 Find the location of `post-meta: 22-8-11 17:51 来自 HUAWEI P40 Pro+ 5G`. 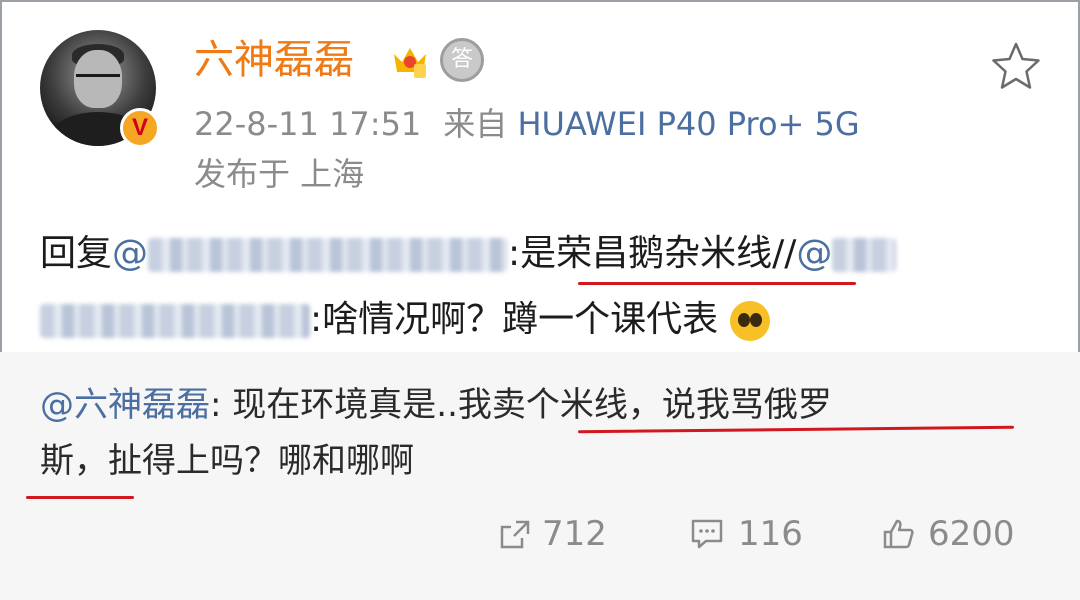

post-meta: 22-8-11 17:51 来自 HUAWEI P40 Pro+ 5G is located at coordinates (527, 124).